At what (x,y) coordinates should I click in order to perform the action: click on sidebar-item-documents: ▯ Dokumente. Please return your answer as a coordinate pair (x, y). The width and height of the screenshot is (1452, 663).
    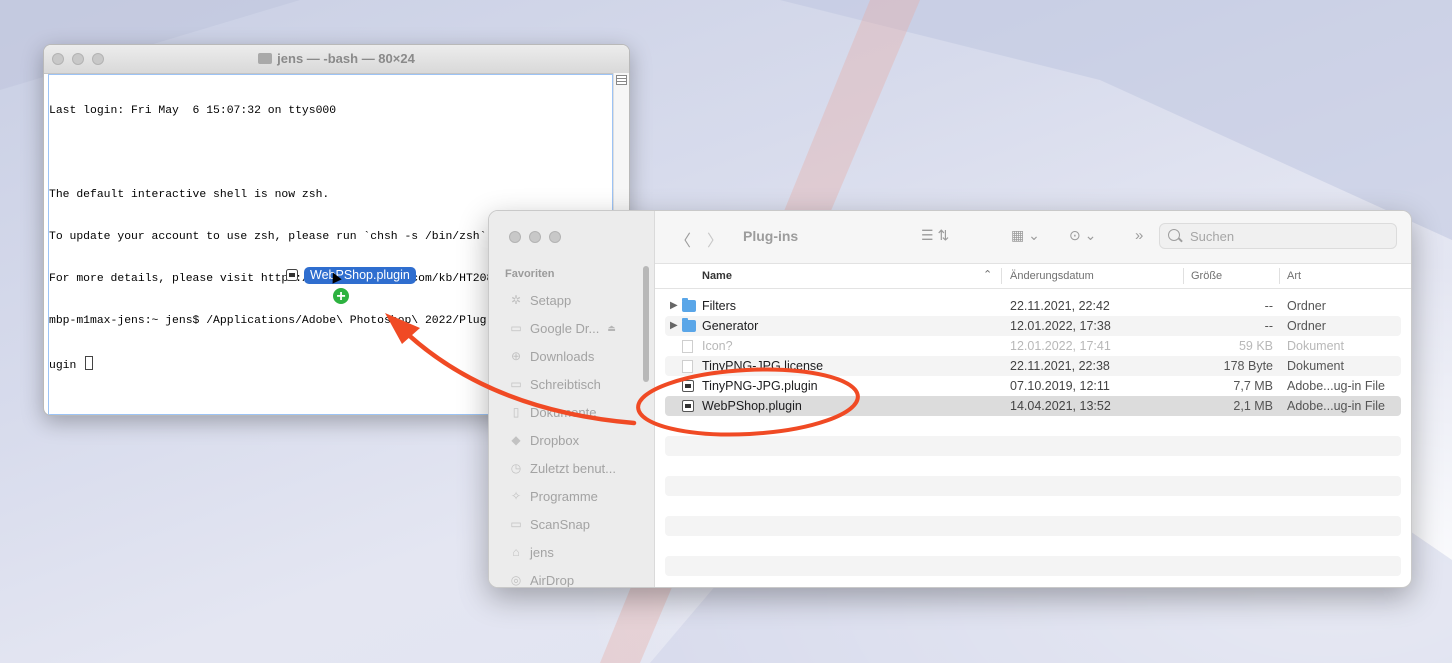
    Looking at the image, I should click on (578, 412).